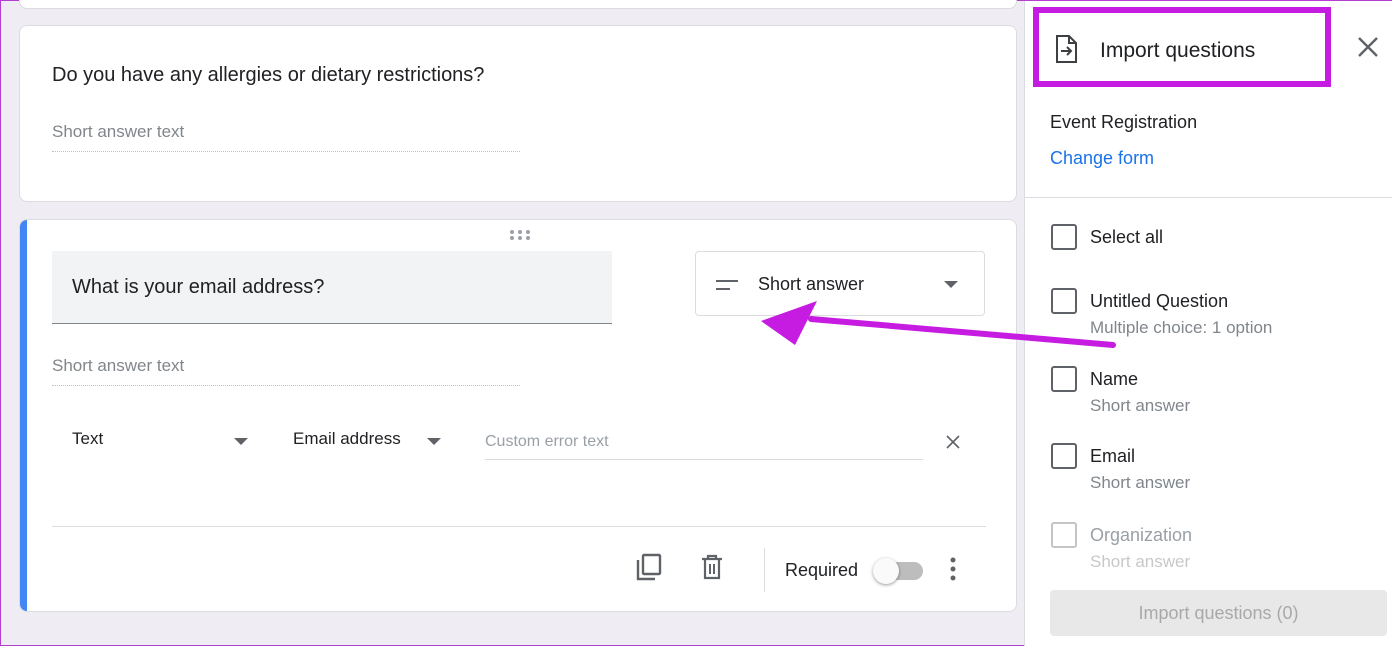 This screenshot has width=1392, height=646. Describe the element at coordinates (704, 444) in the screenshot. I see `custom-error-input: Custom error text` at that location.